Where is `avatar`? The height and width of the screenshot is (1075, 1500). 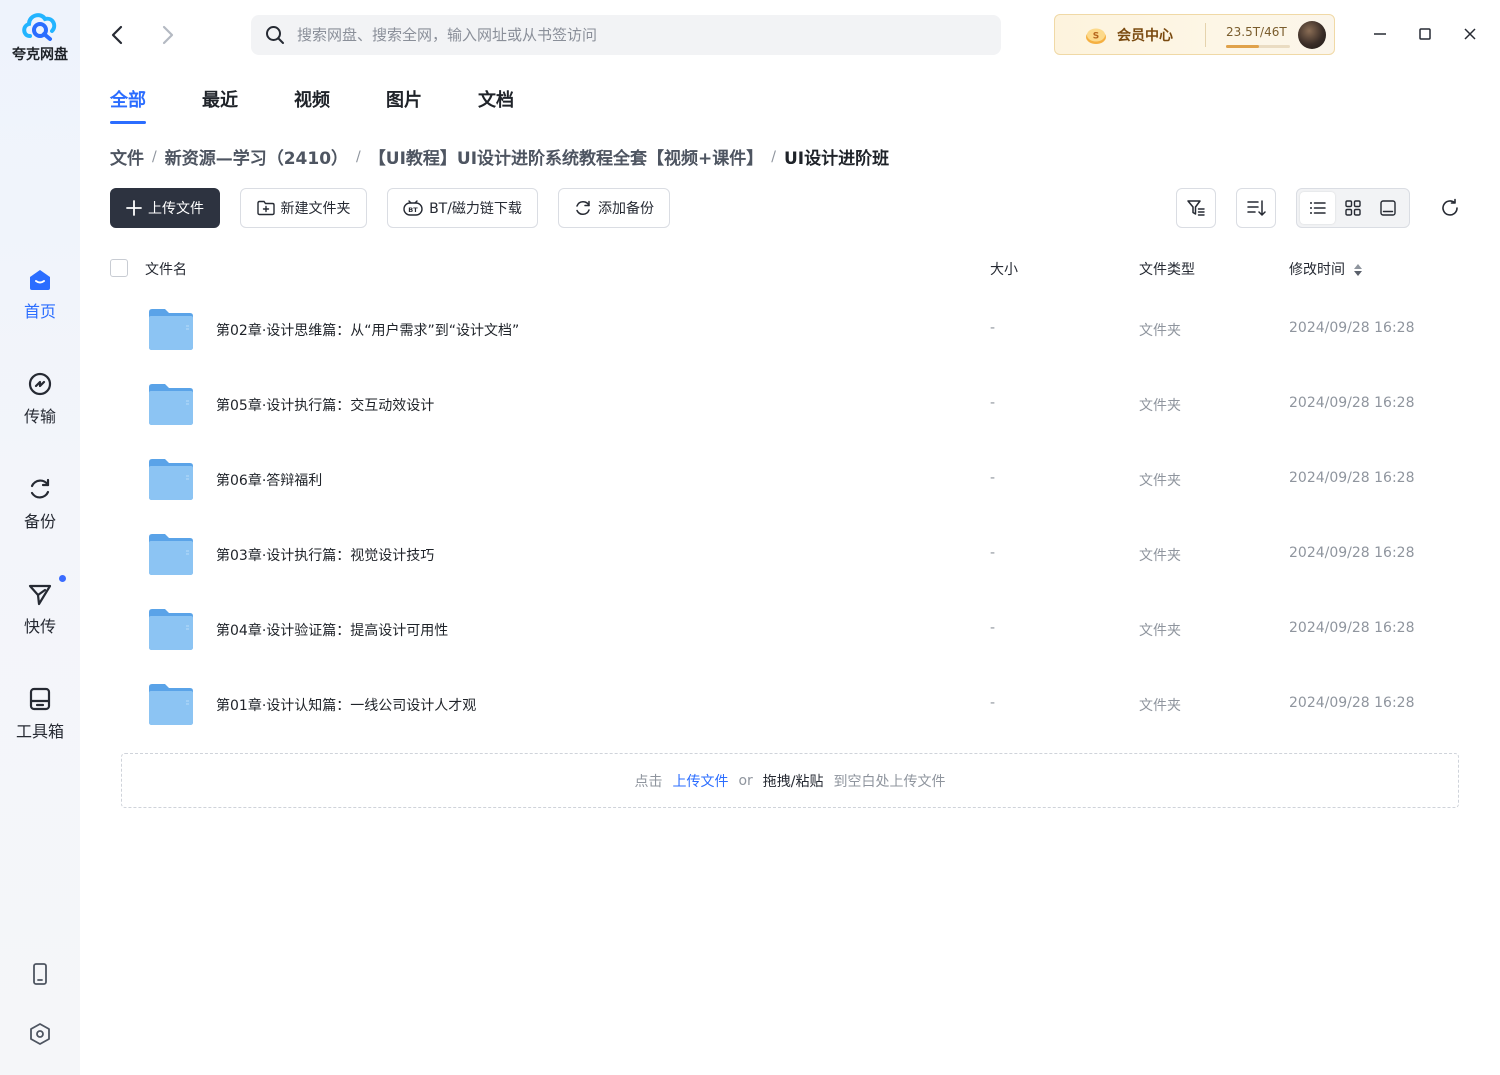 avatar is located at coordinates (1312, 35).